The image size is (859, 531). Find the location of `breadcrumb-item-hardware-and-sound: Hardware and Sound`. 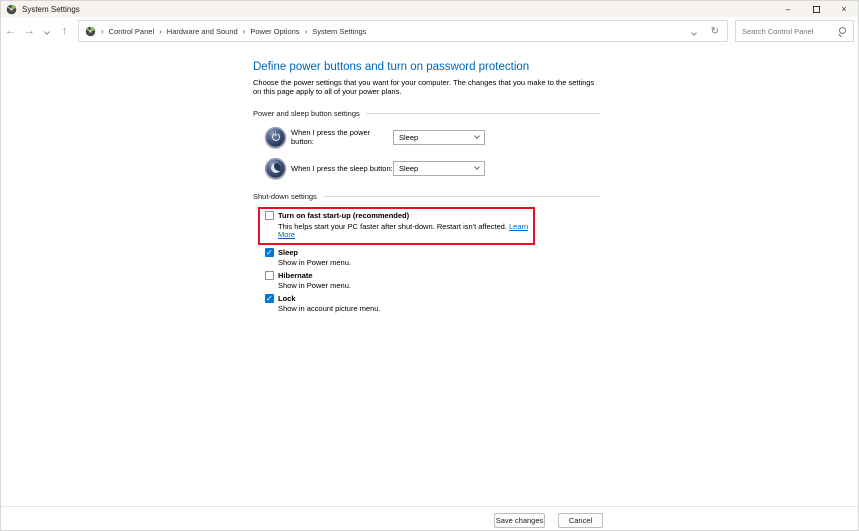

breadcrumb-item-hardware-and-sound: Hardware and Sound is located at coordinates (202, 31).